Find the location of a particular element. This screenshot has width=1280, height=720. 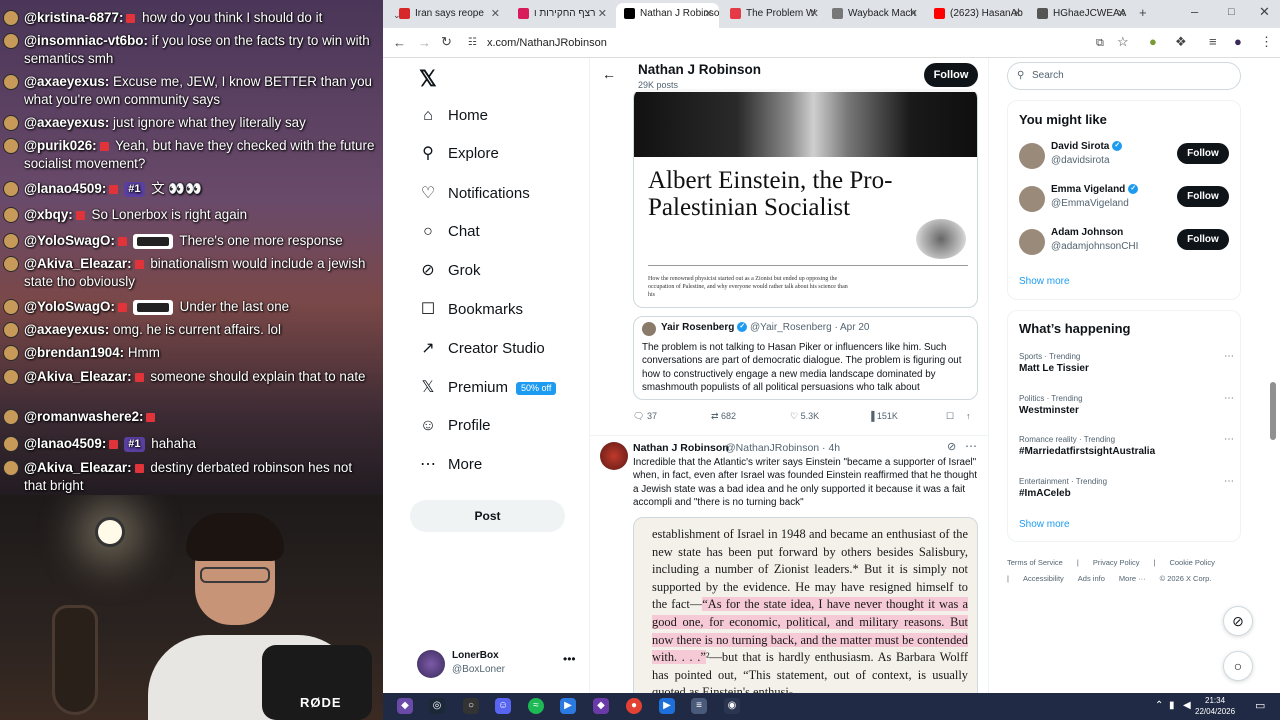

start-icon: ◆ is located at coordinates (405, 706).